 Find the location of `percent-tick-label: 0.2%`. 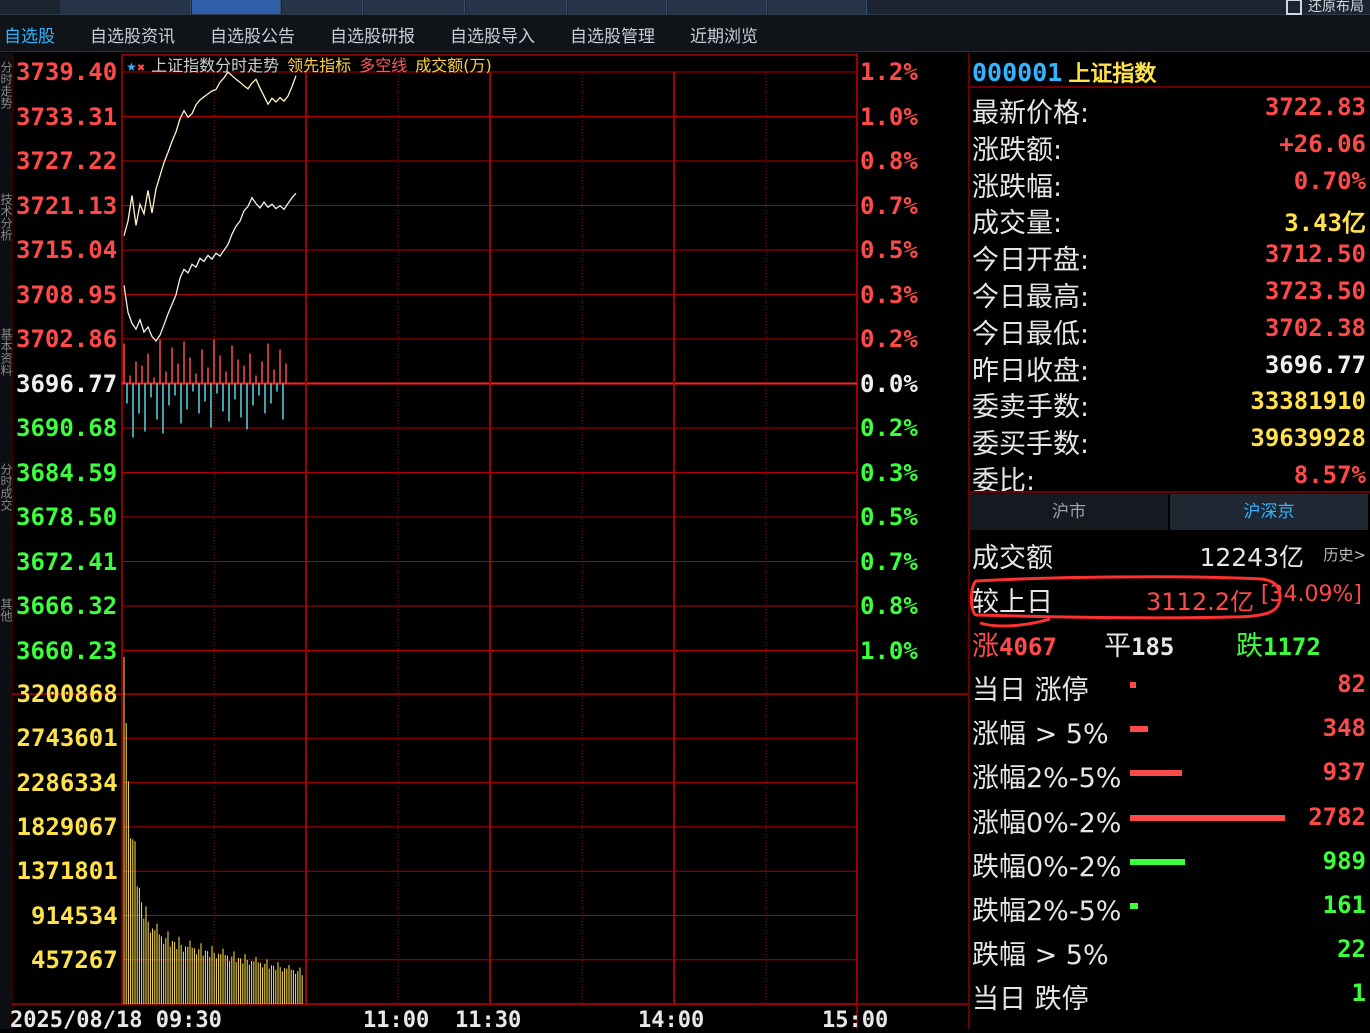

percent-tick-label: 0.2% is located at coordinates (889, 428).